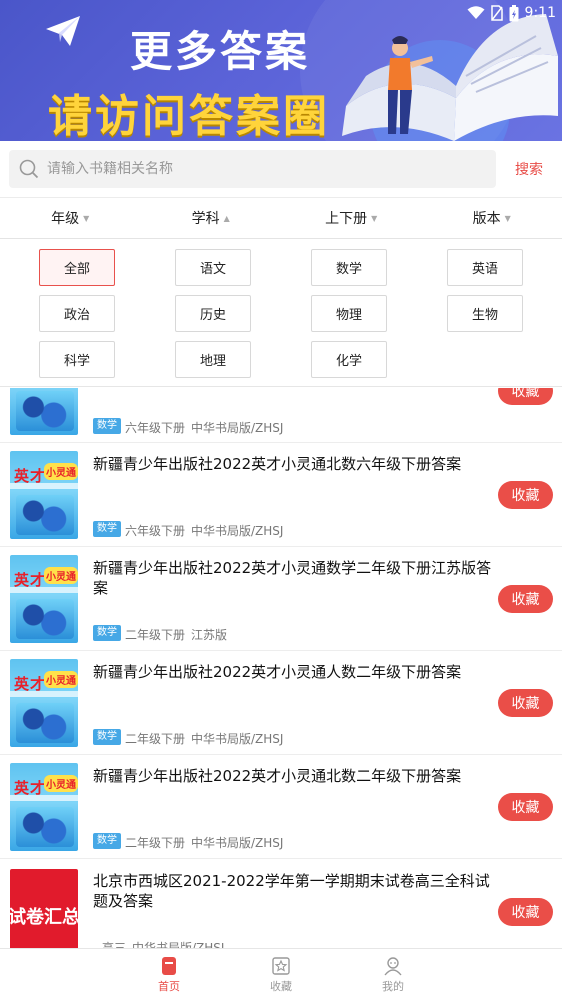 Image resolution: width=562 pixels, height=999 pixels. I want to click on search-button: 搜索, so click(529, 169).